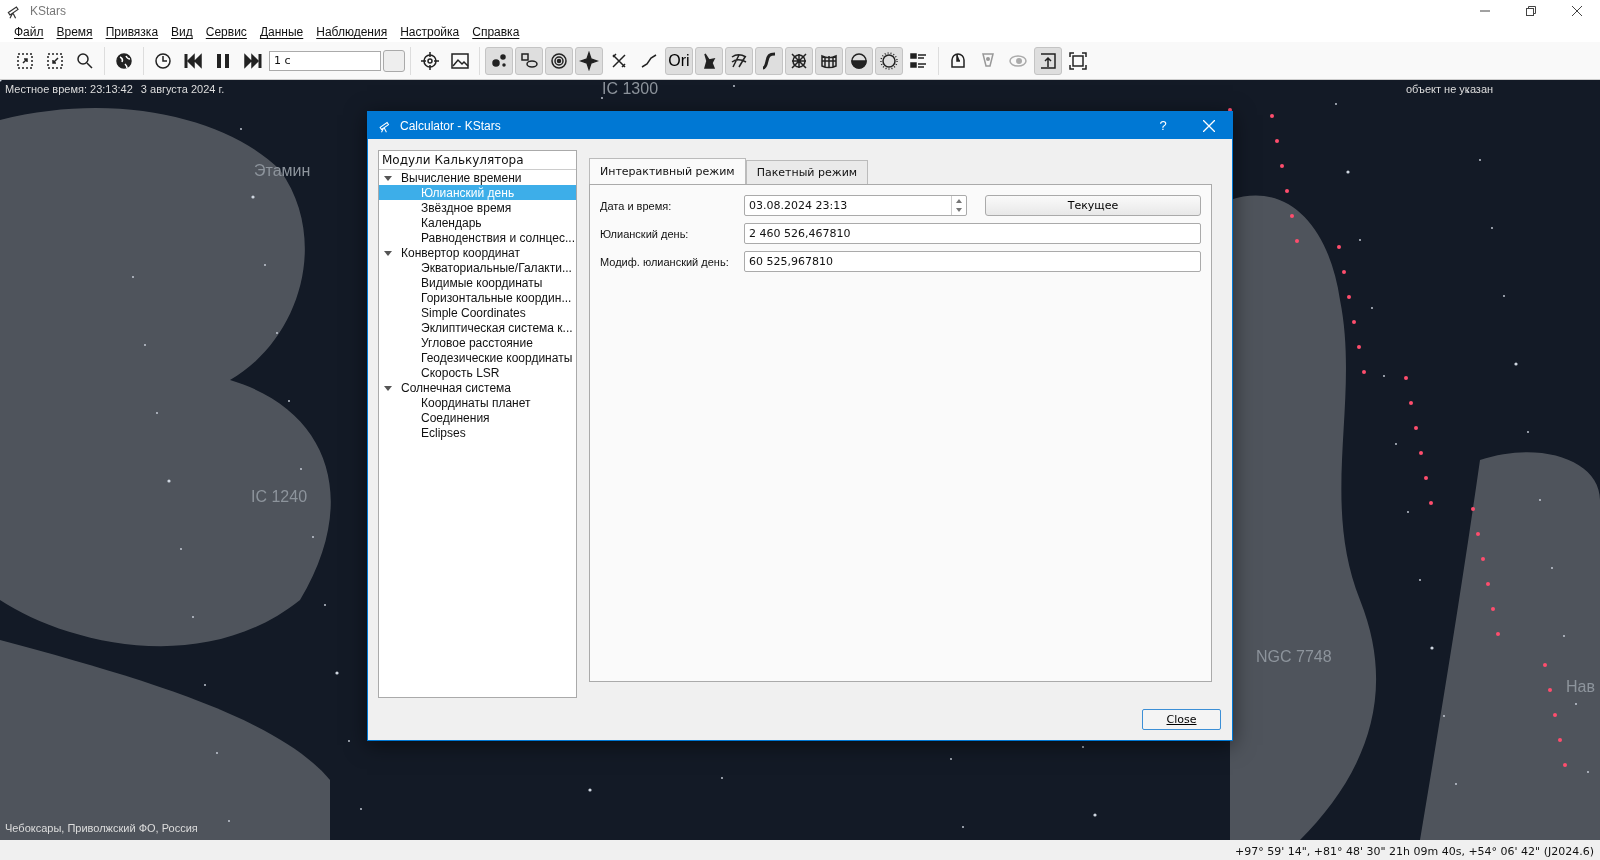 The image size is (1600, 860). I want to click on tab: Интерактивный режим, so click(667, 171).